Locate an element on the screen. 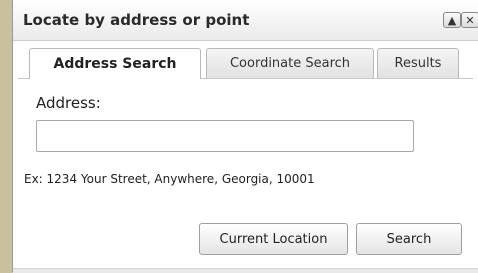 Image resolution: width=478 pixels, height=273 pixels. panel-titlebar: Locate by address or point ▲ ✕ is located at coordinates (245, 20).